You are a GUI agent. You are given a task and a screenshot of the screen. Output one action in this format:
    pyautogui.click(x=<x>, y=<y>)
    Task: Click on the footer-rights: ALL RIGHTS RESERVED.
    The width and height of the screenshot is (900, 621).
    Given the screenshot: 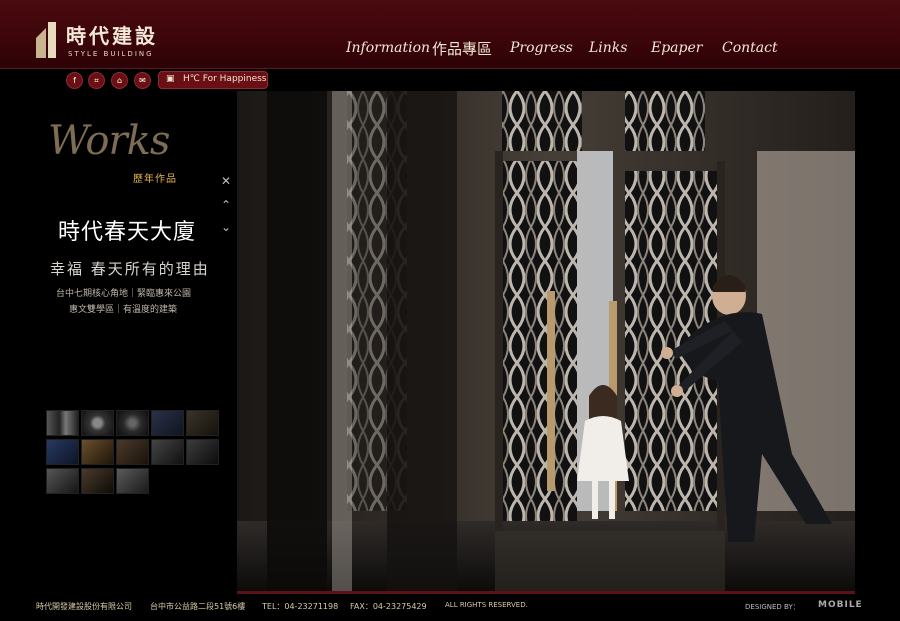 What is the action you would take?
    pyautogui.click(x=486, y=605)
    